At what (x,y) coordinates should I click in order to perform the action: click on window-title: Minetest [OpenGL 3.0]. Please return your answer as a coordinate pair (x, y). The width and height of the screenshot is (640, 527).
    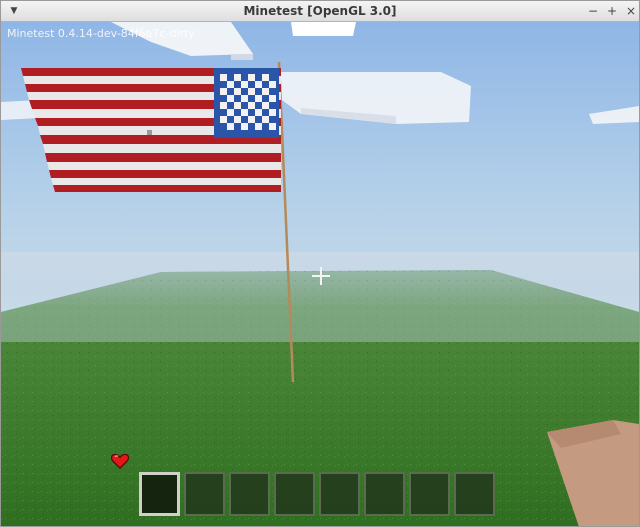
    Looking at the image, I should click on (320, 11).